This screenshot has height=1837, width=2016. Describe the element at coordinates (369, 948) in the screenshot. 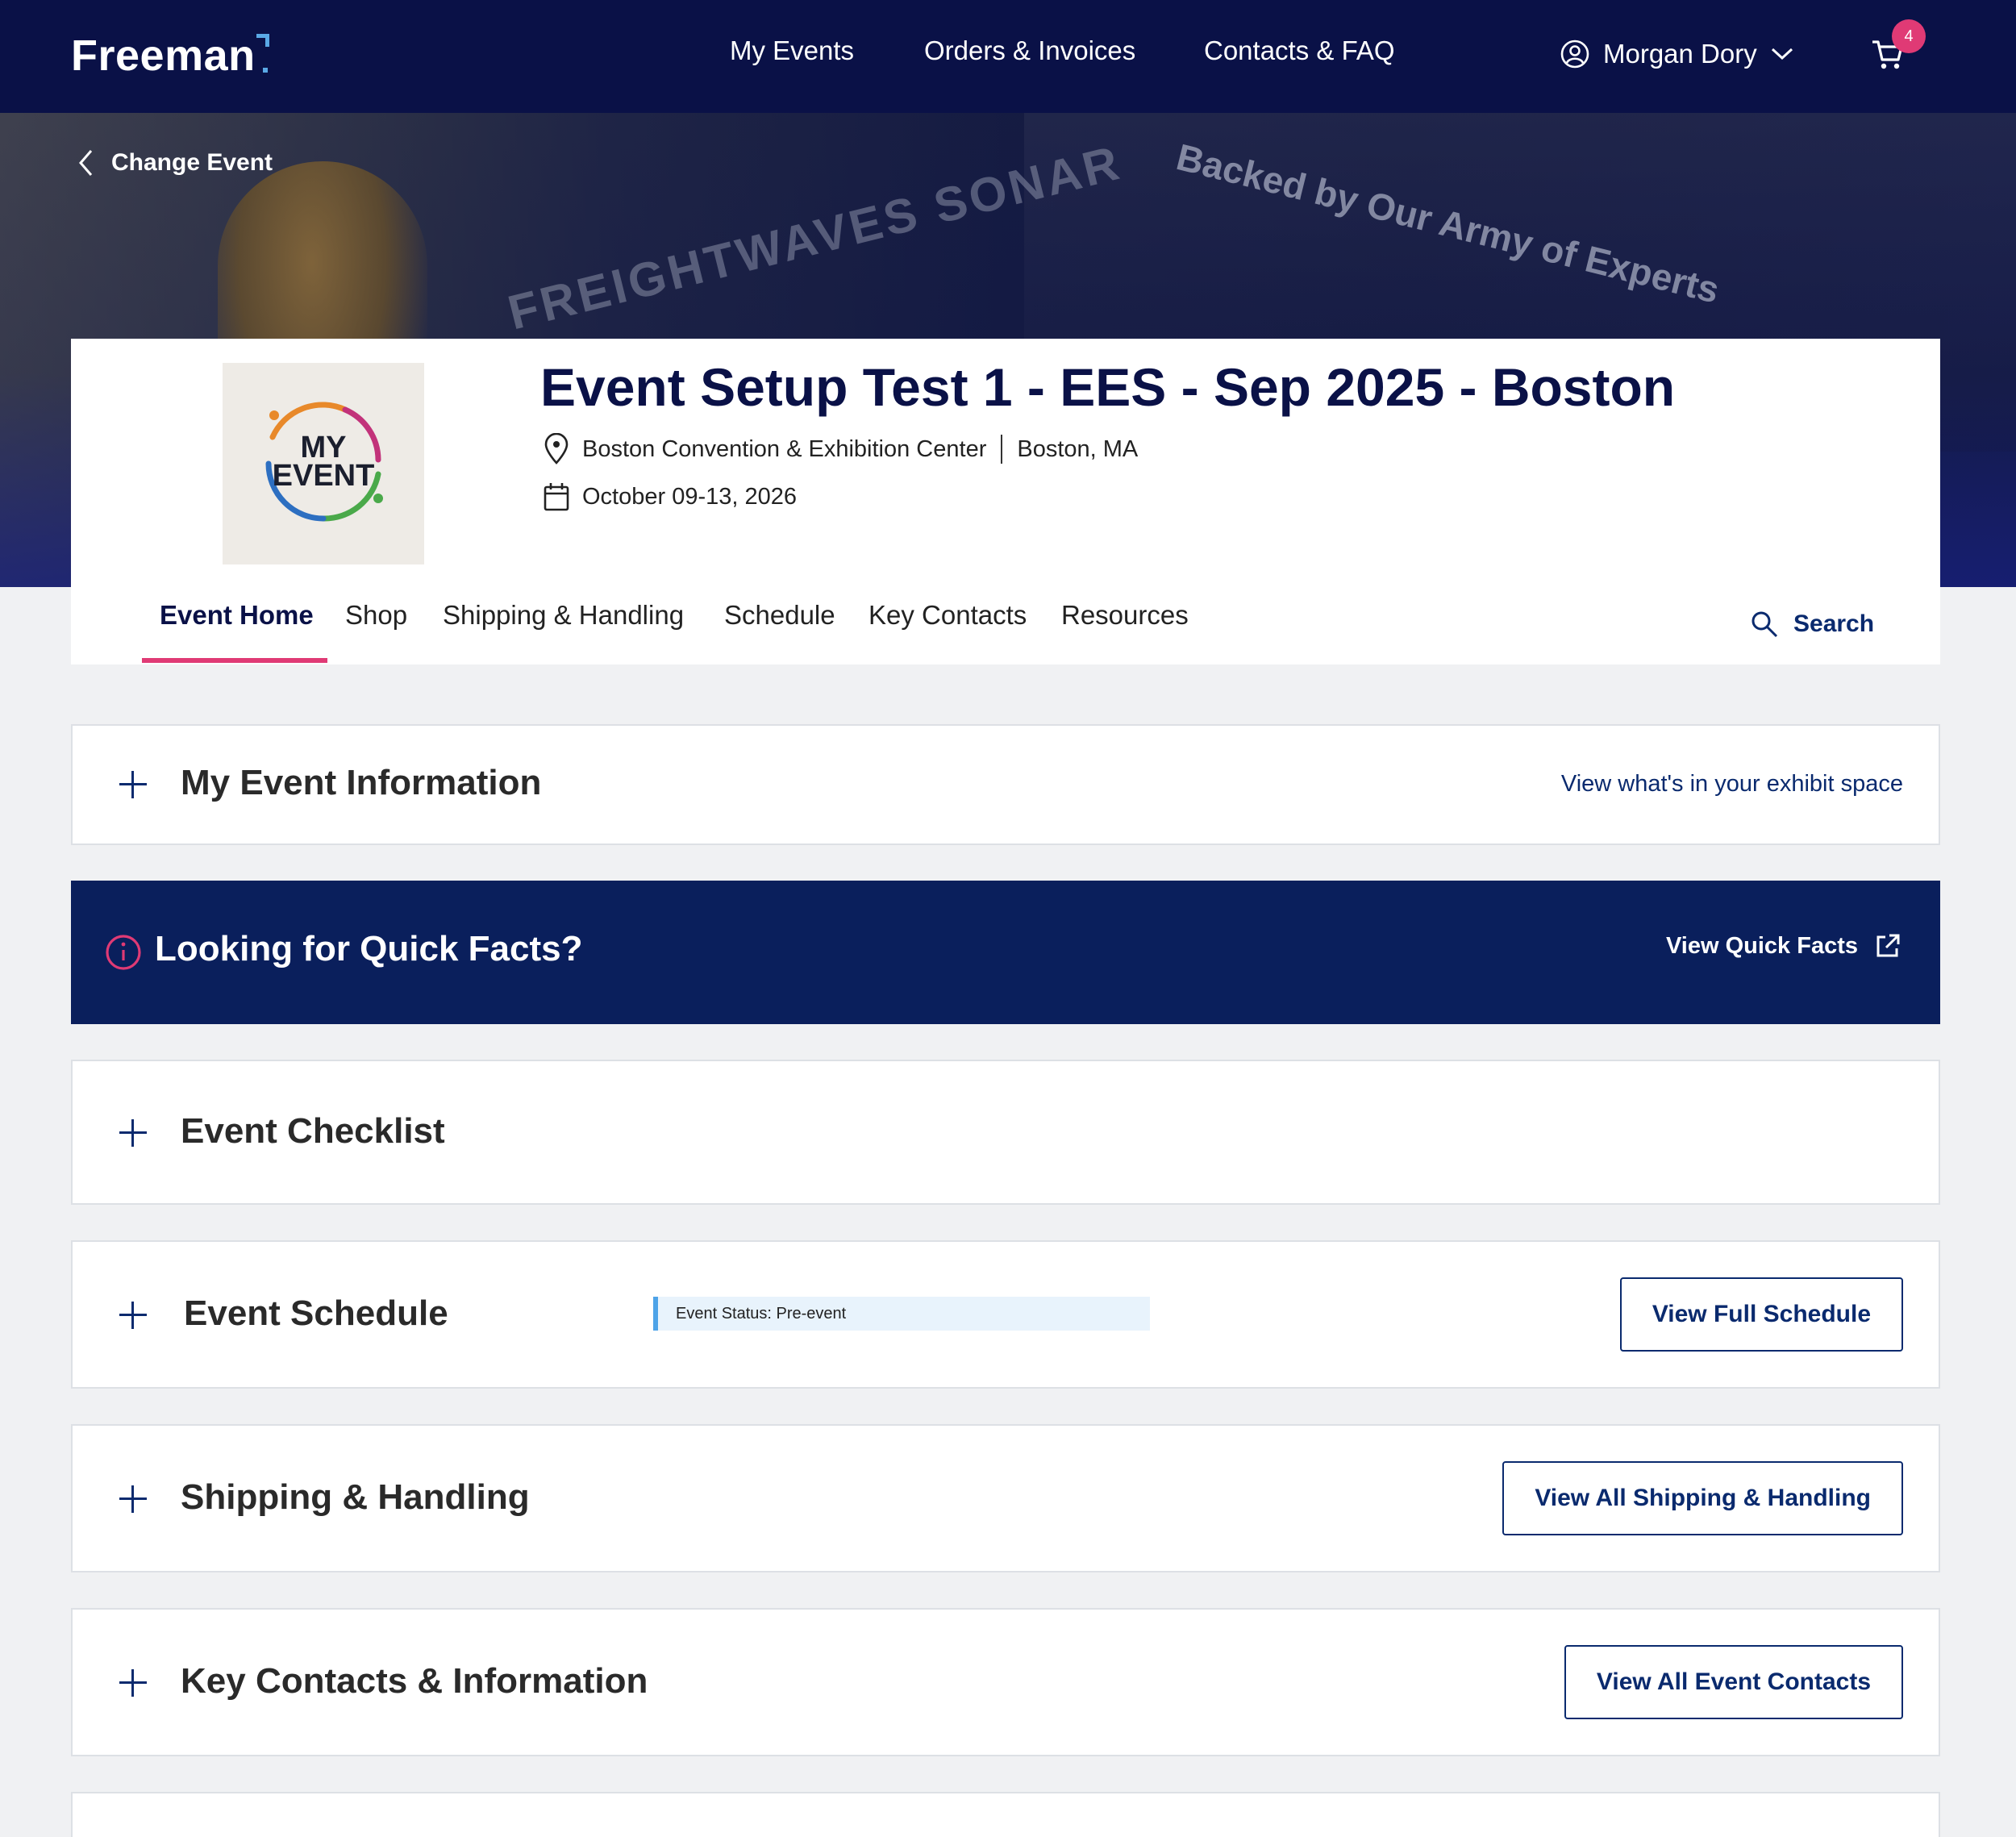

I see `quick-facts-title: Looking for Quick Facts?` at that location.